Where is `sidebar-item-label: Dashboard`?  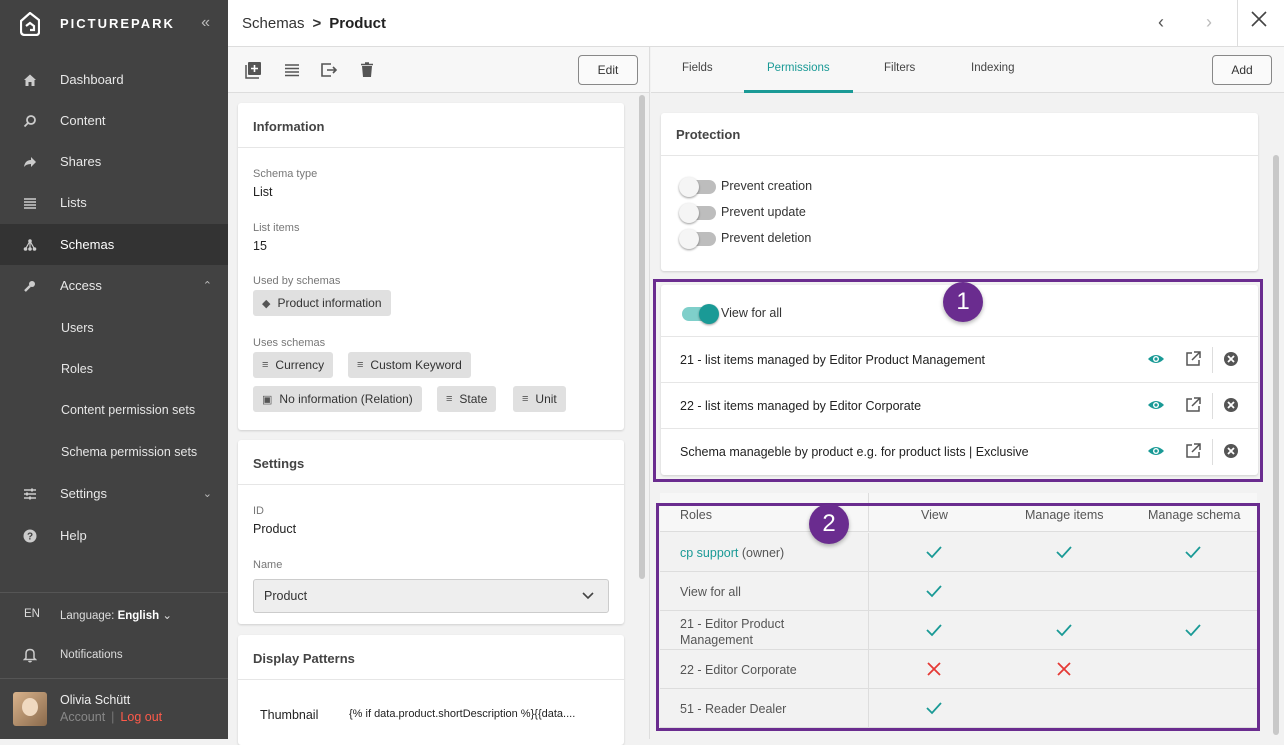
sidebar-item-label: Dashboard is located at coordinates (92, 79).